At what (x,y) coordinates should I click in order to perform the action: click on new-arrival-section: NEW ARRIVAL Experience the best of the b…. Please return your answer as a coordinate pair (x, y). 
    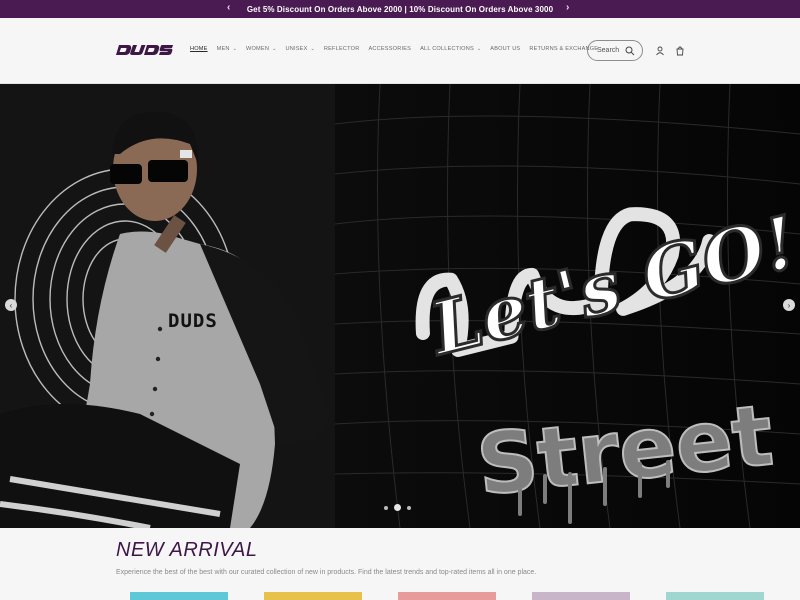
    Looking at the image, I should click on (400, 564).